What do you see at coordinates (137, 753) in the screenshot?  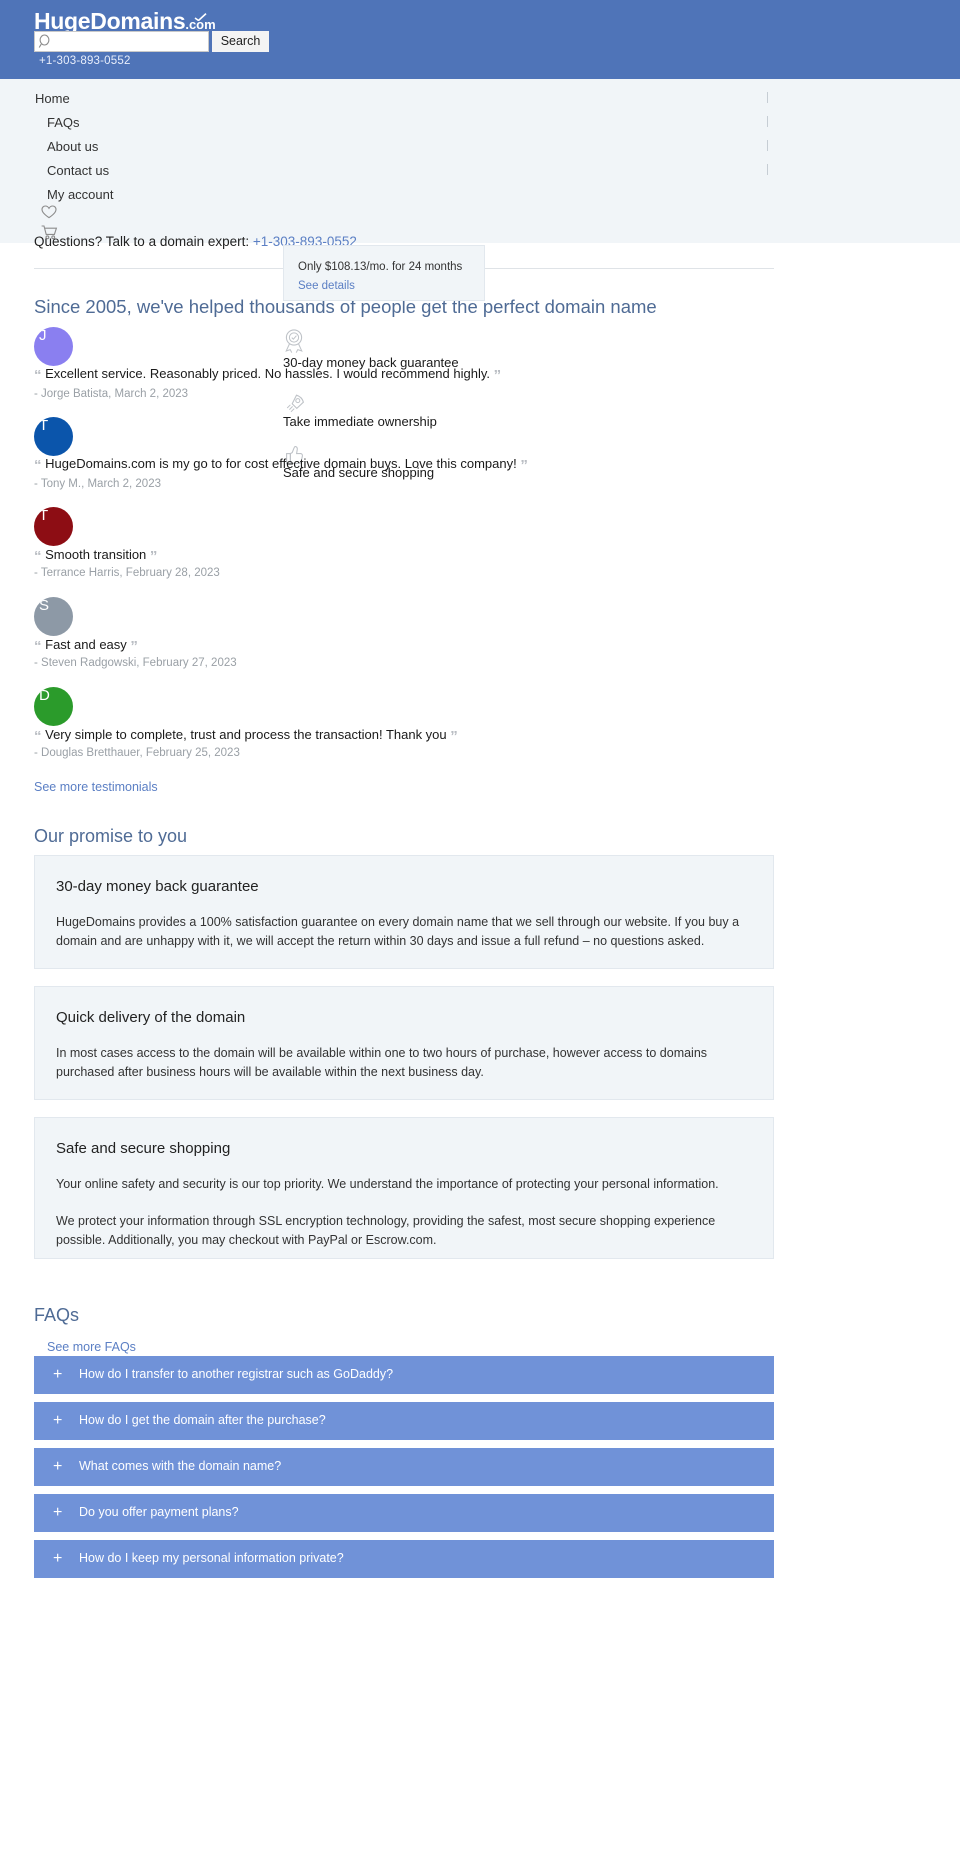 I see `testimonial-author: - Douglas Bretthauer, February 25, 2023` at bounding box center [137, 753].